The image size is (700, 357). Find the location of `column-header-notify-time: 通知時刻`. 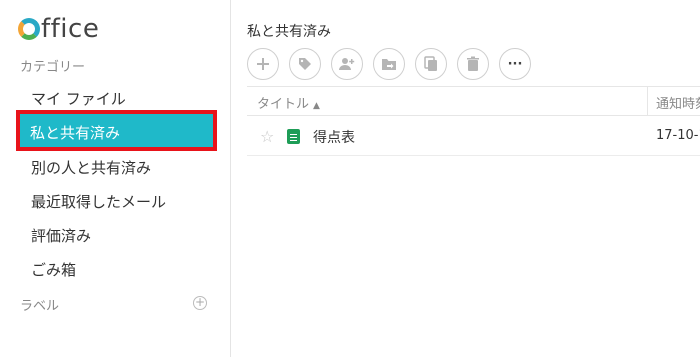

column-header-notify-time: 通知時刻 is located at coordinates (678, 102).